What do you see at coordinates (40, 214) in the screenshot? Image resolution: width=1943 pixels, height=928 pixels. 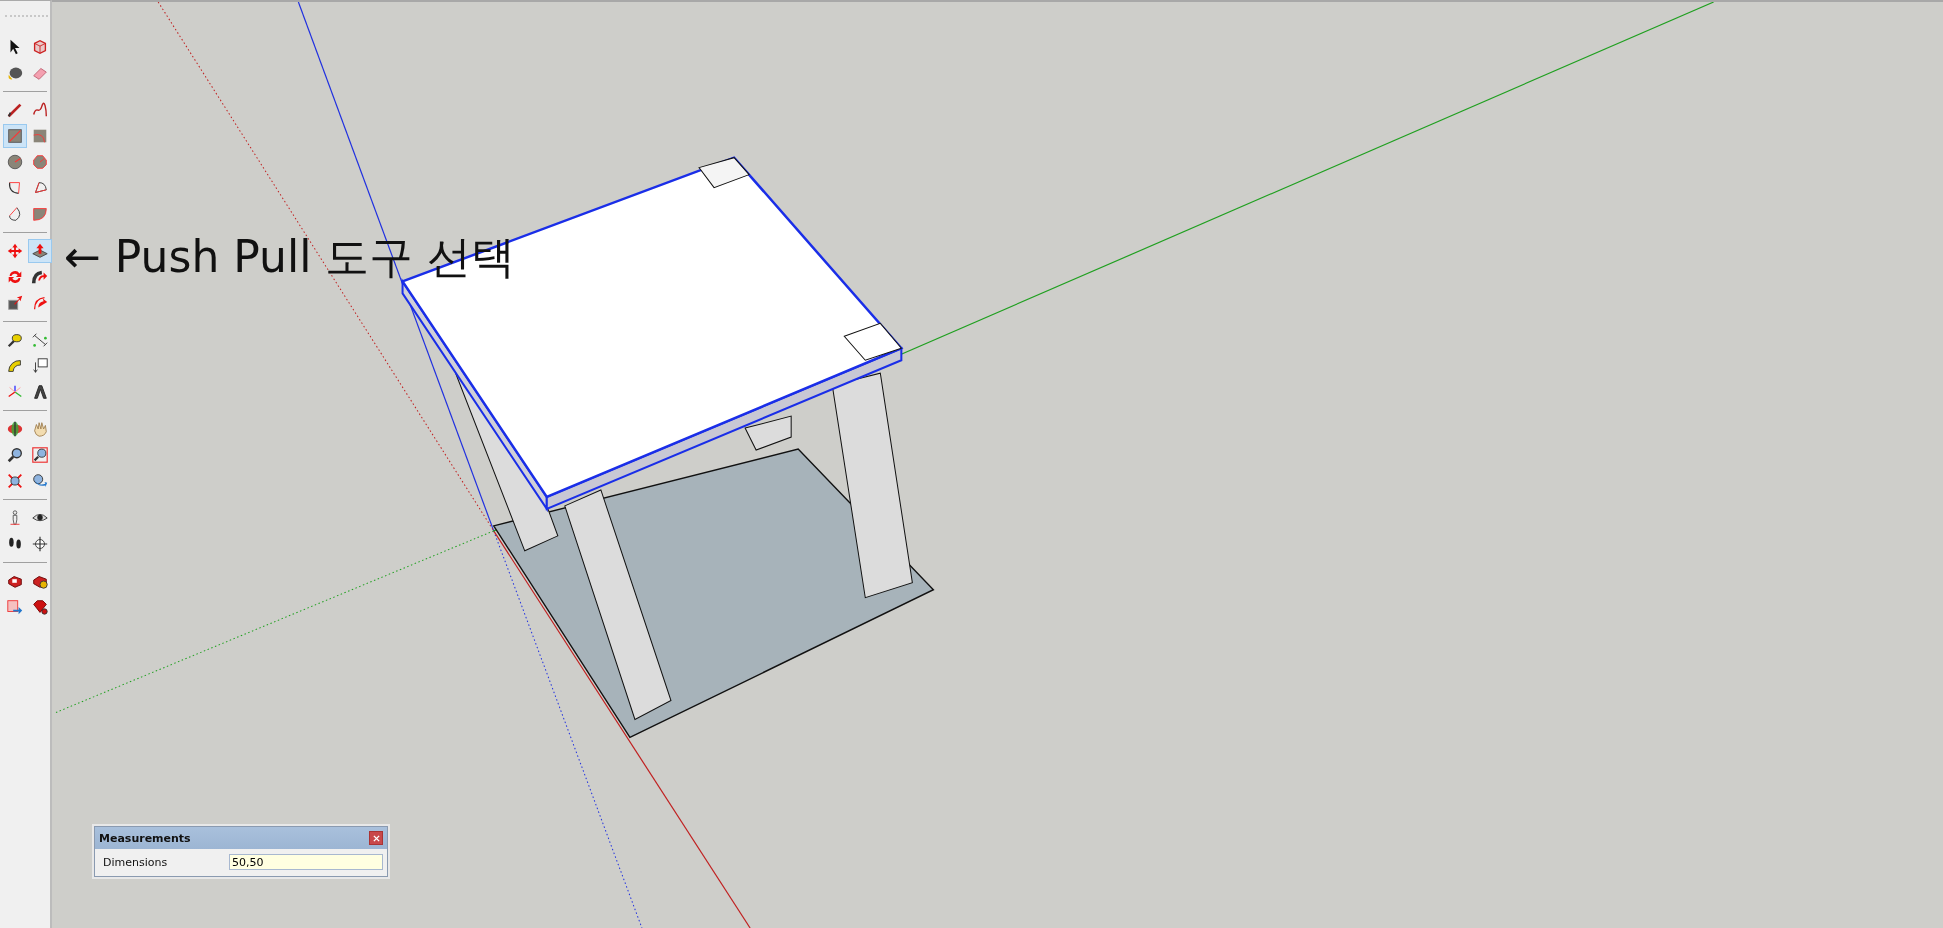 I see `pie-icon` at bounding box center [40, 214].